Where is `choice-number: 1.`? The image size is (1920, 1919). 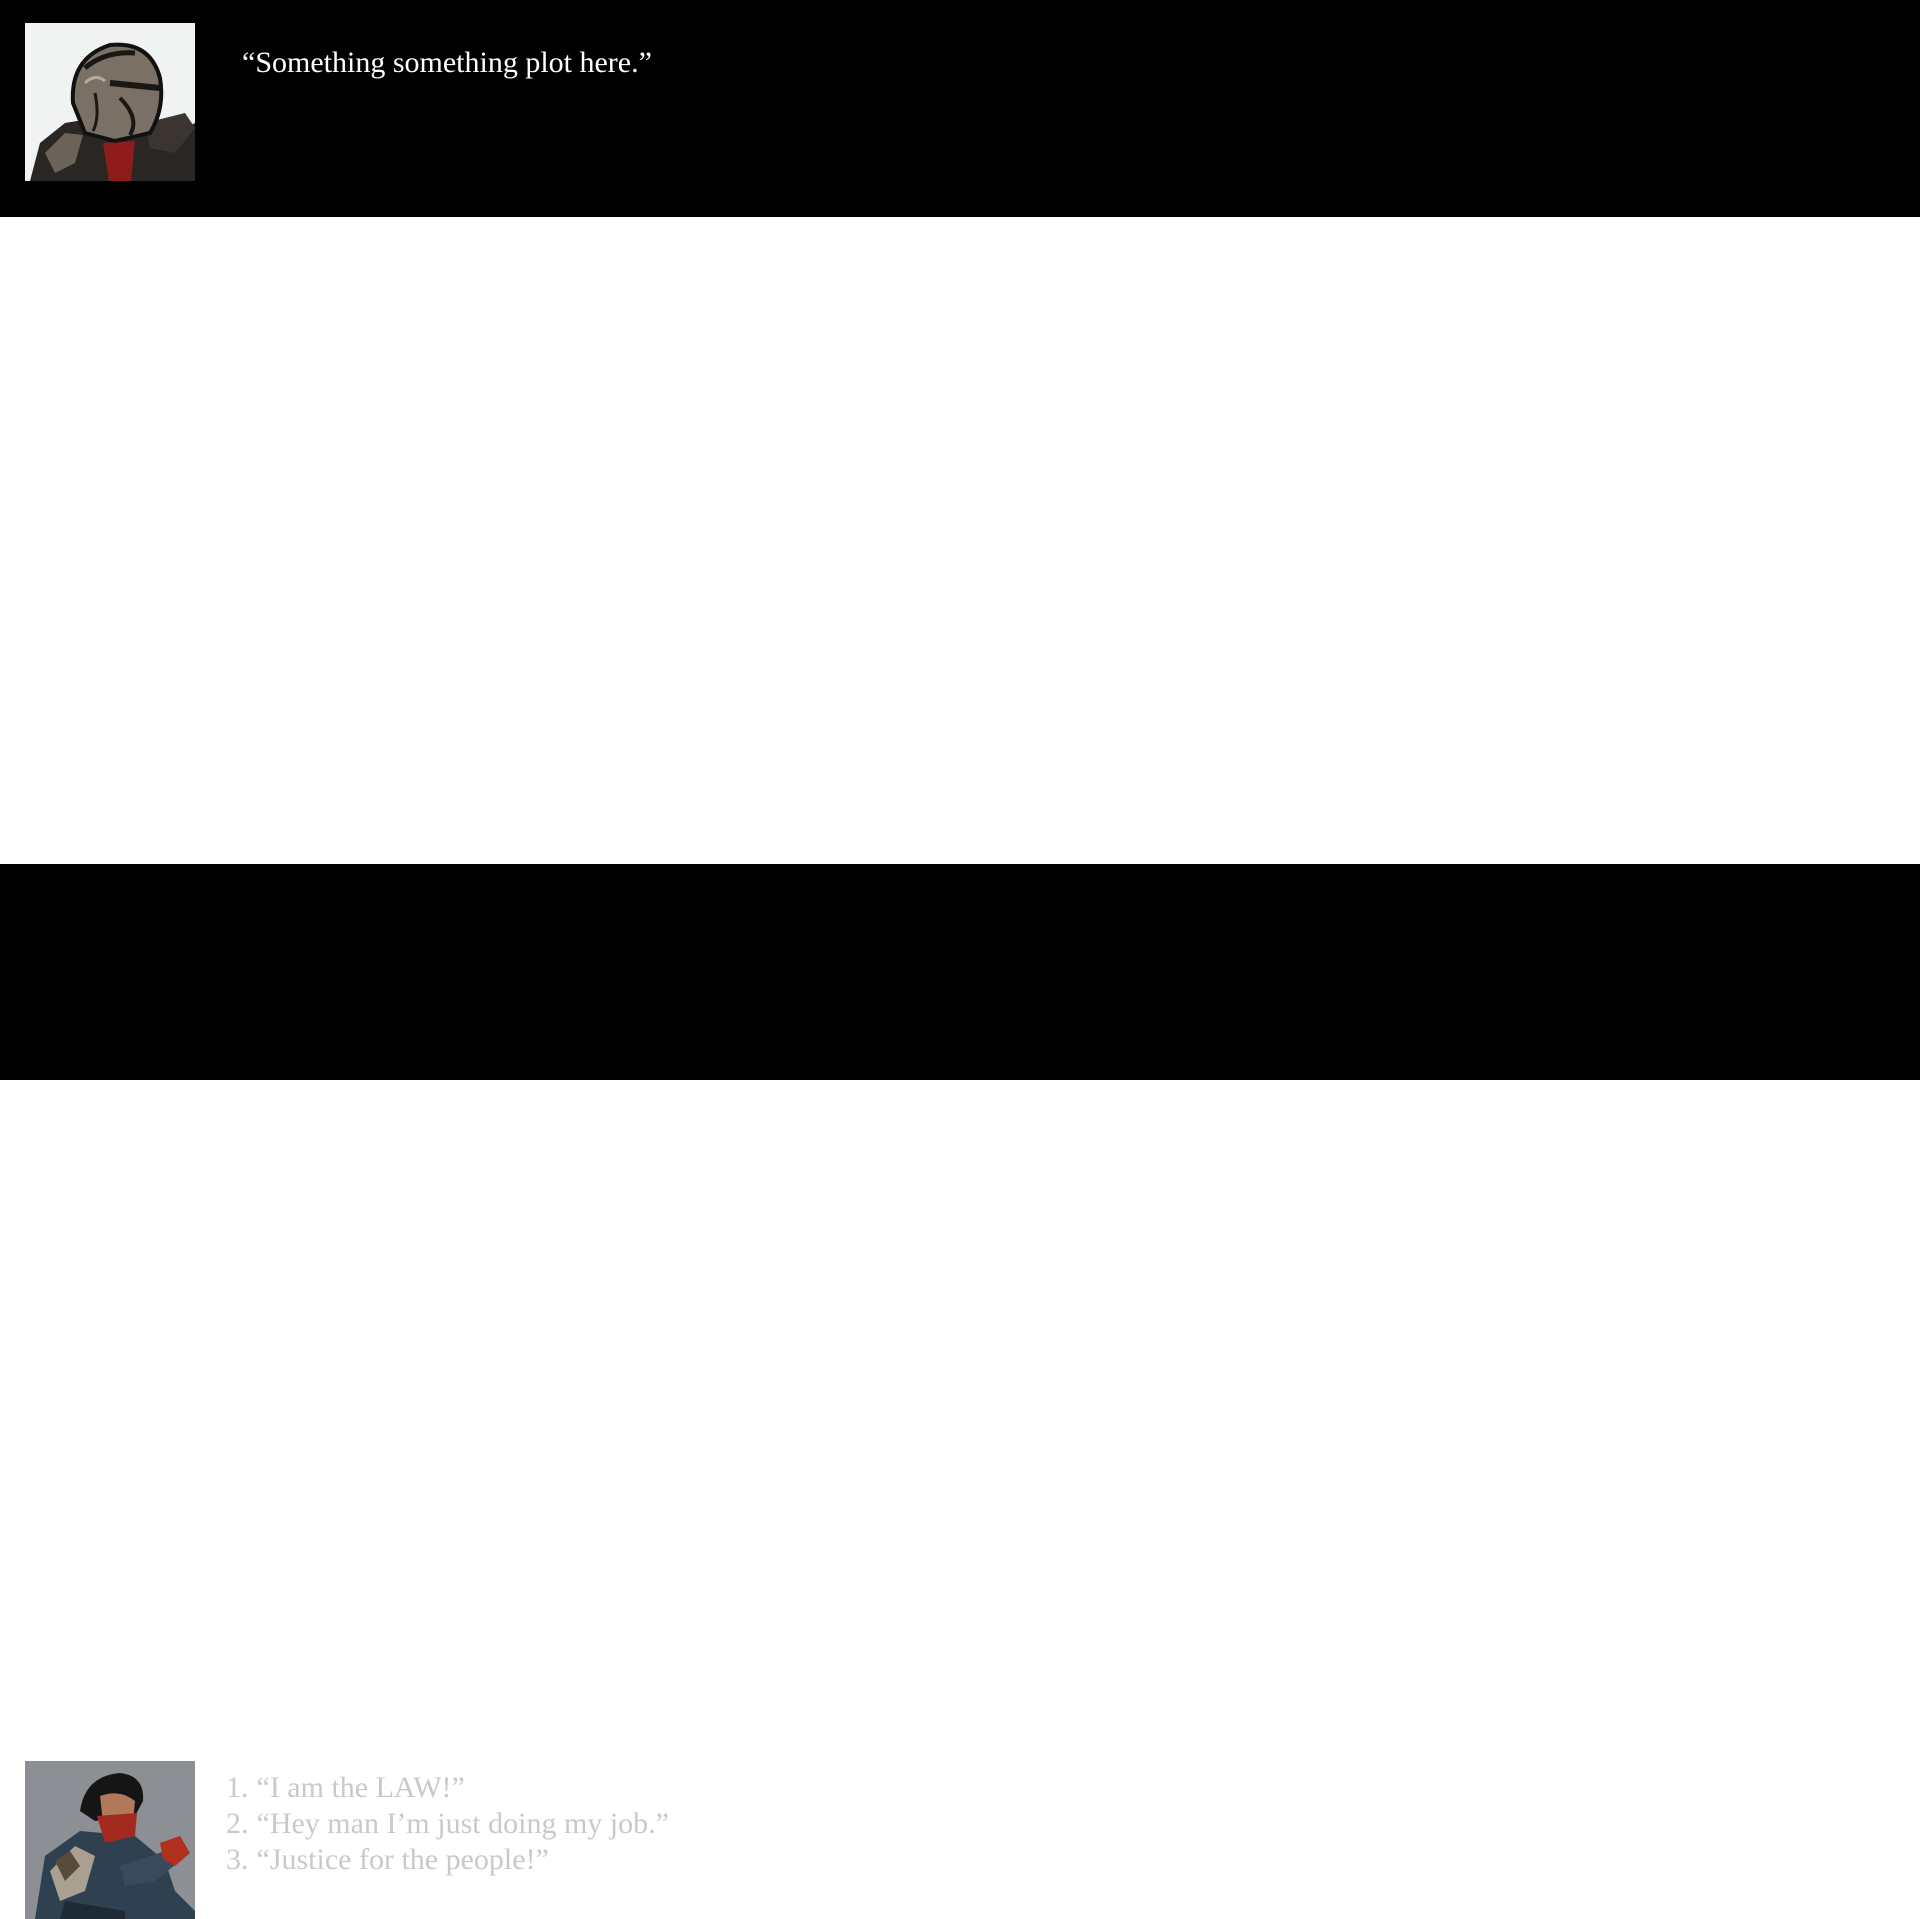
choice-number: 1. is located at coordinates (237, 1787).